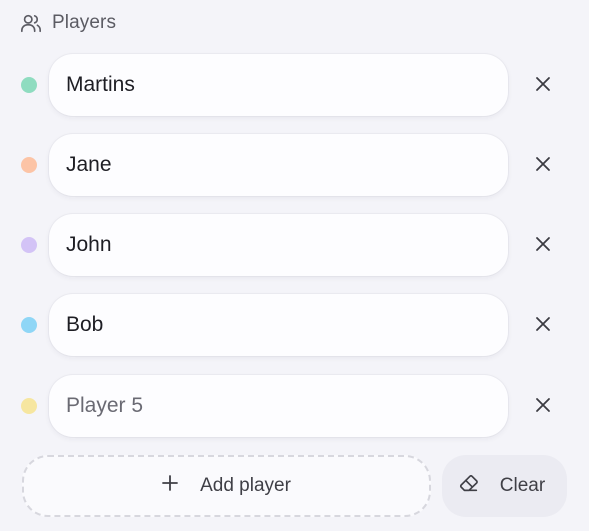 This screenshot has width=589, height=531. I want to click on clear-label: Clear, so click(522, 485).